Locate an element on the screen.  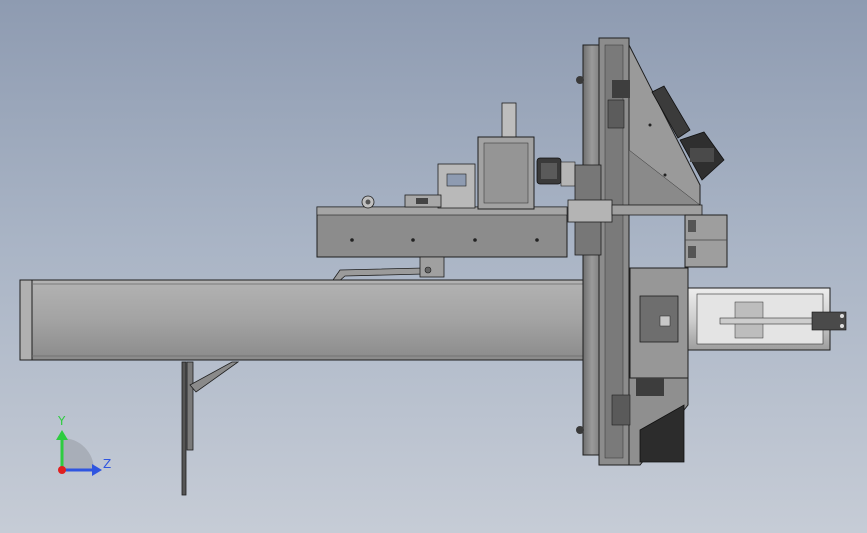
main-arm-beam is located at coordinates (329, 320).